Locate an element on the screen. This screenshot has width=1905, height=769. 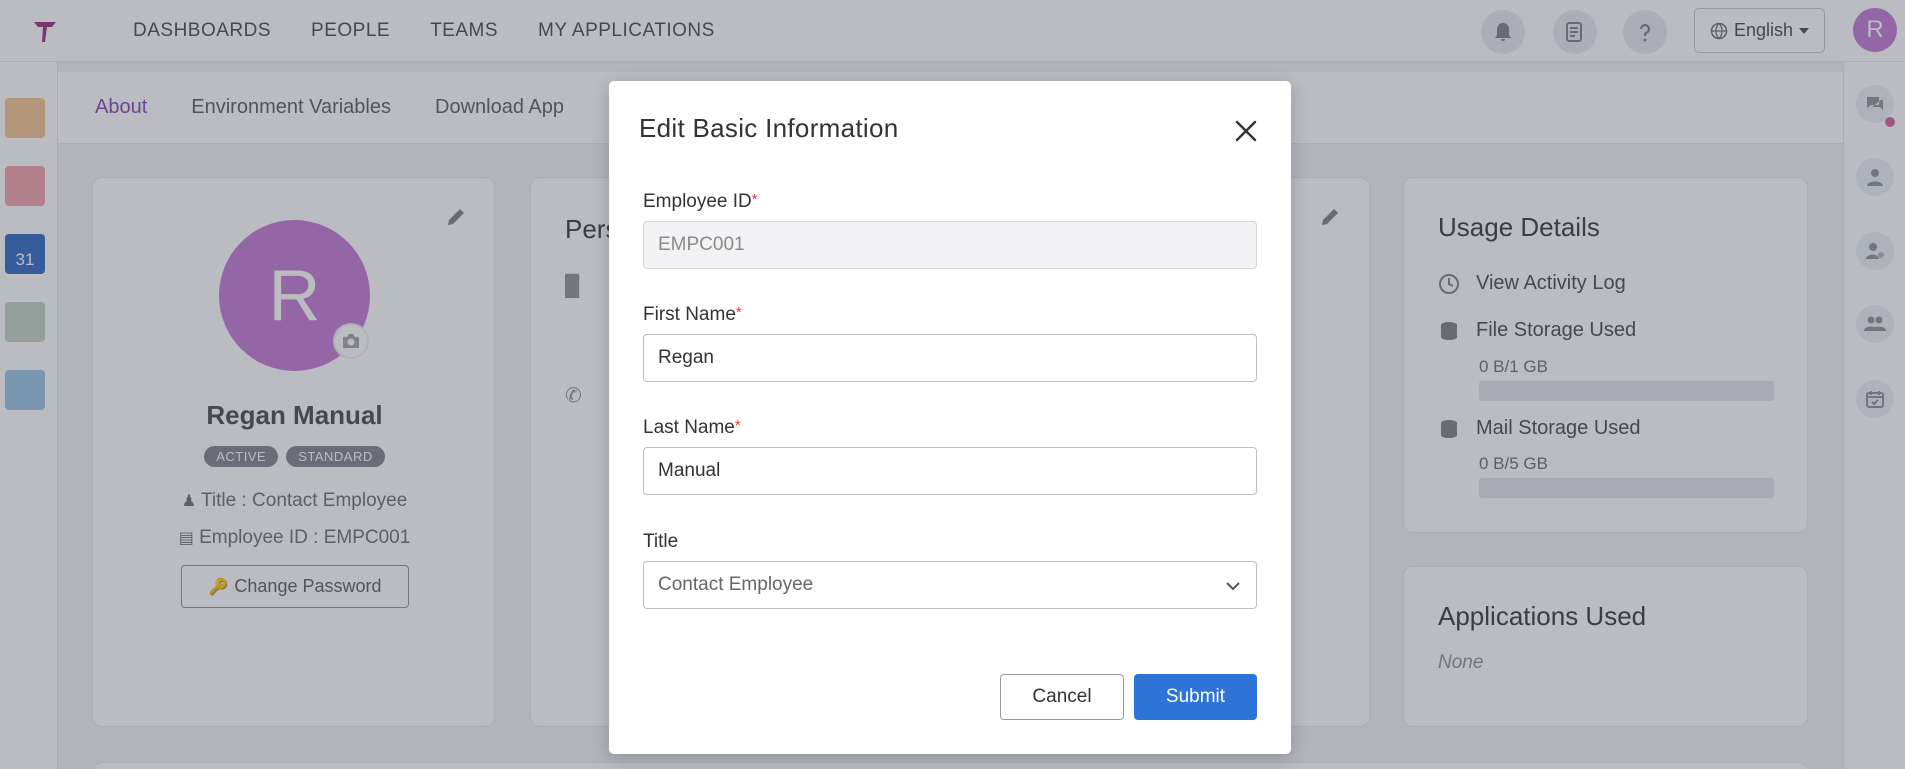
first-name-label-text: First Name is located at coordinates (689, 314).